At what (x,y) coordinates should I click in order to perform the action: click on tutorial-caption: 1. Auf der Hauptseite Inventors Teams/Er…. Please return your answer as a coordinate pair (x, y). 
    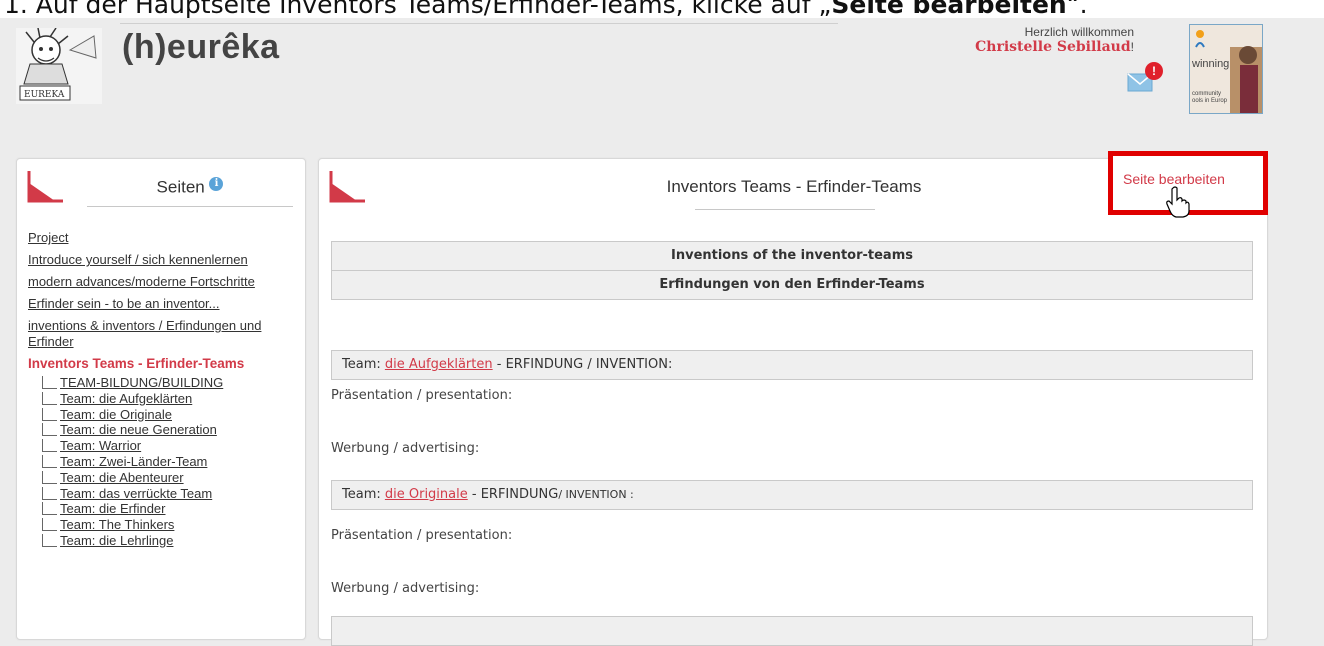
    Looking at the image, I should click on (662, 9).